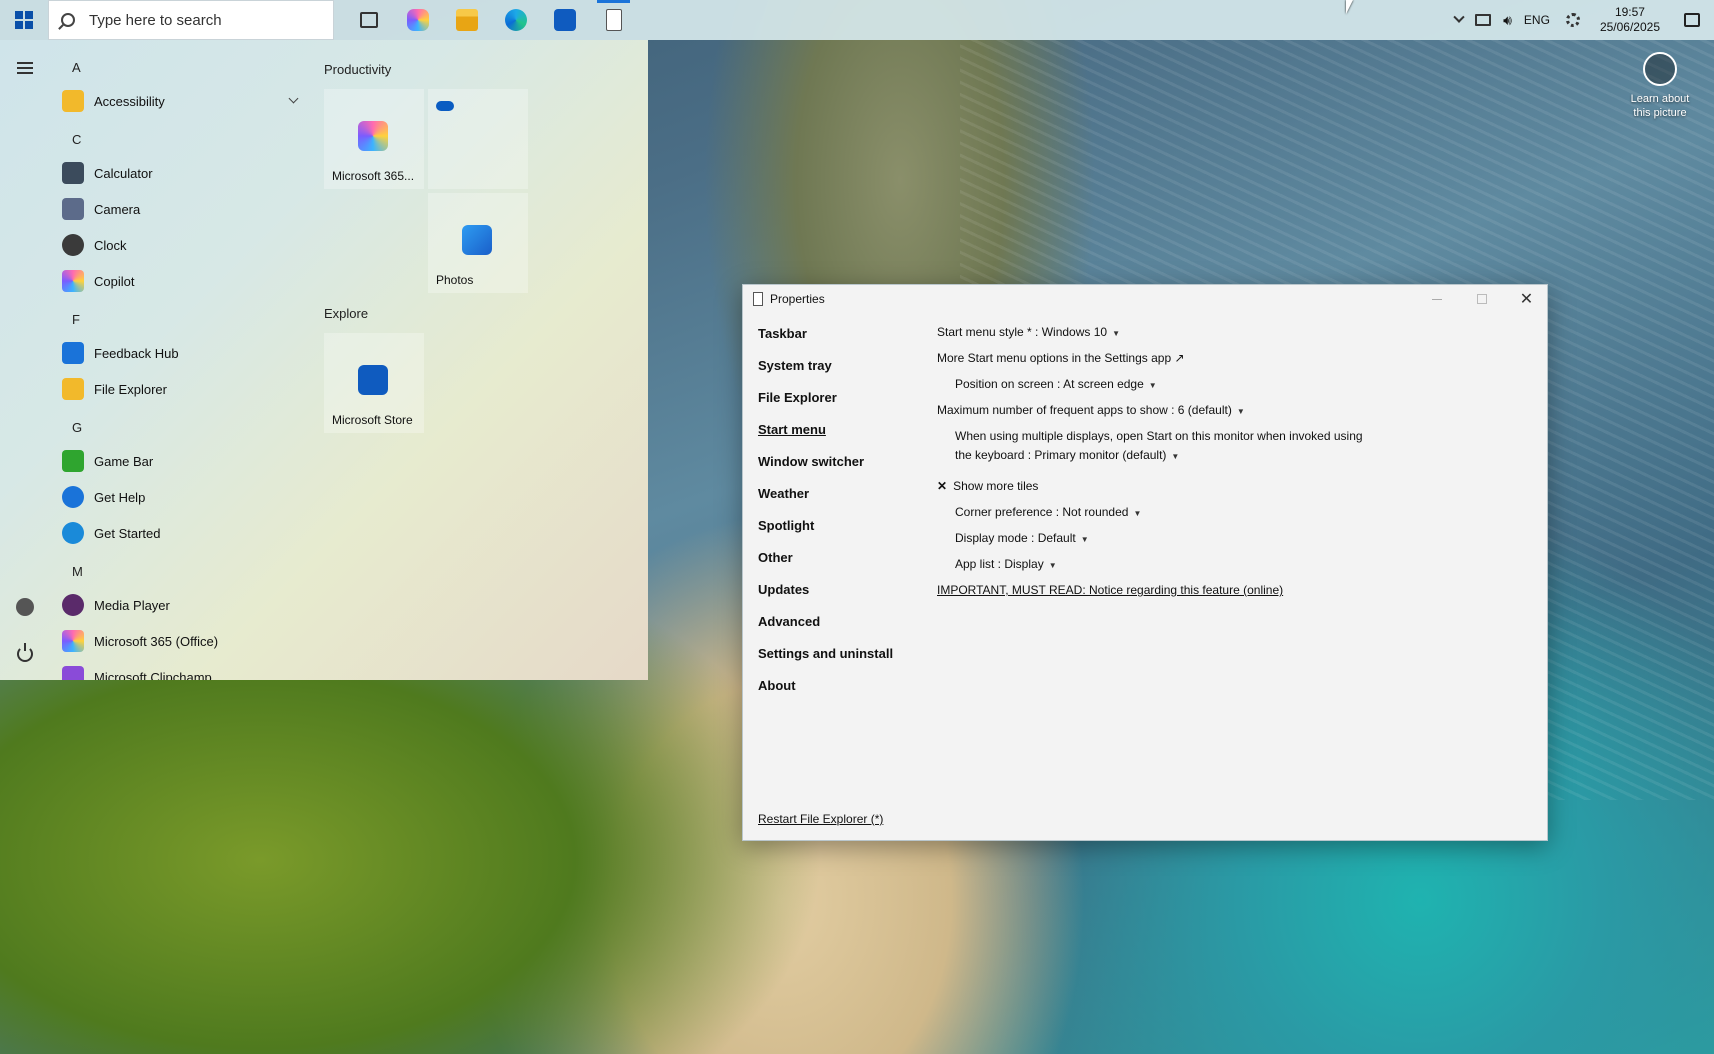  What do you see at coordinates (1028, 332) in the screenshot?
I see `start-menu-style-option: Start menu style * : Windows 10 ▼` at bounding box center [1028, 332].